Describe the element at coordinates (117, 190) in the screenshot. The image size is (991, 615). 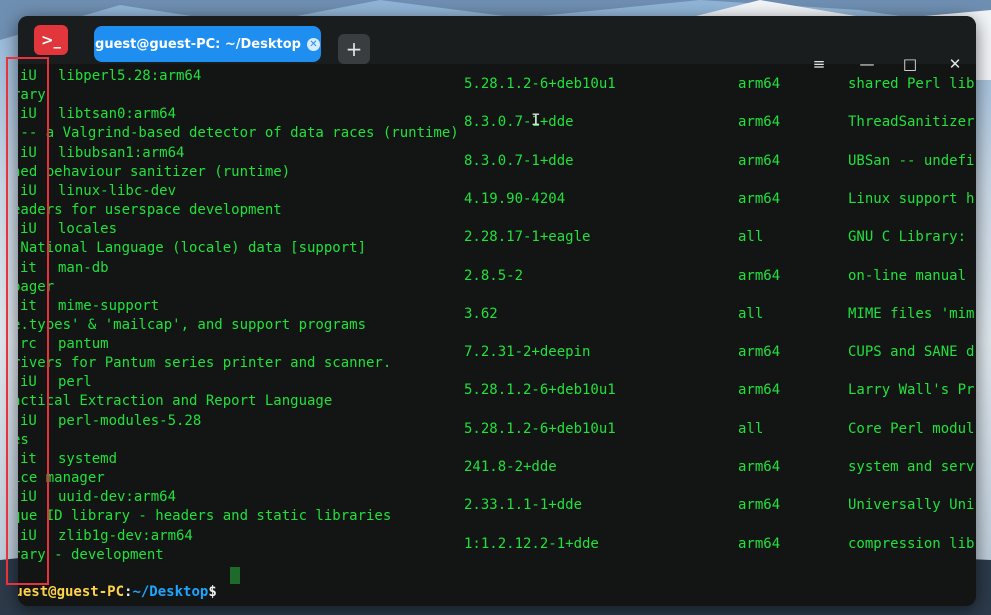
I see `package-name: linux-libc-dev` at that location.